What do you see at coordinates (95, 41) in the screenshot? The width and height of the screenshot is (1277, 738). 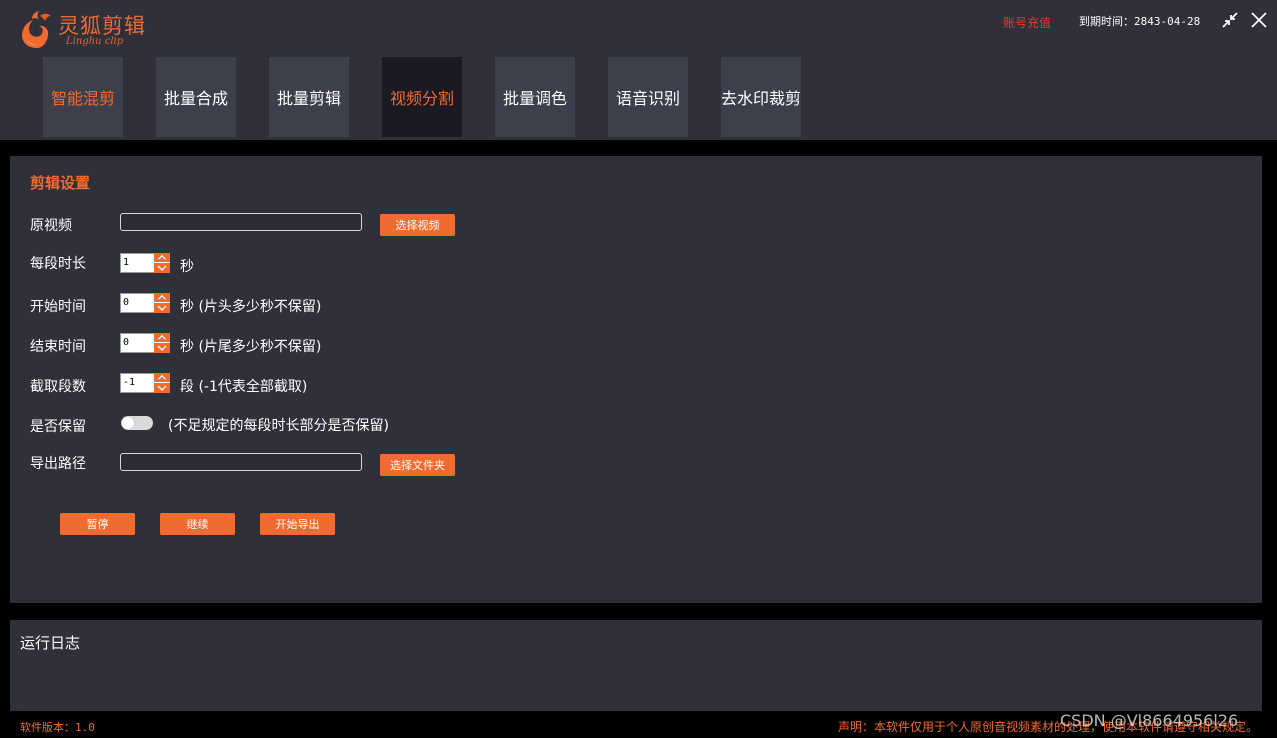 I see `logo-subtitle: Linghu clip` at bounding box center [95, 41].